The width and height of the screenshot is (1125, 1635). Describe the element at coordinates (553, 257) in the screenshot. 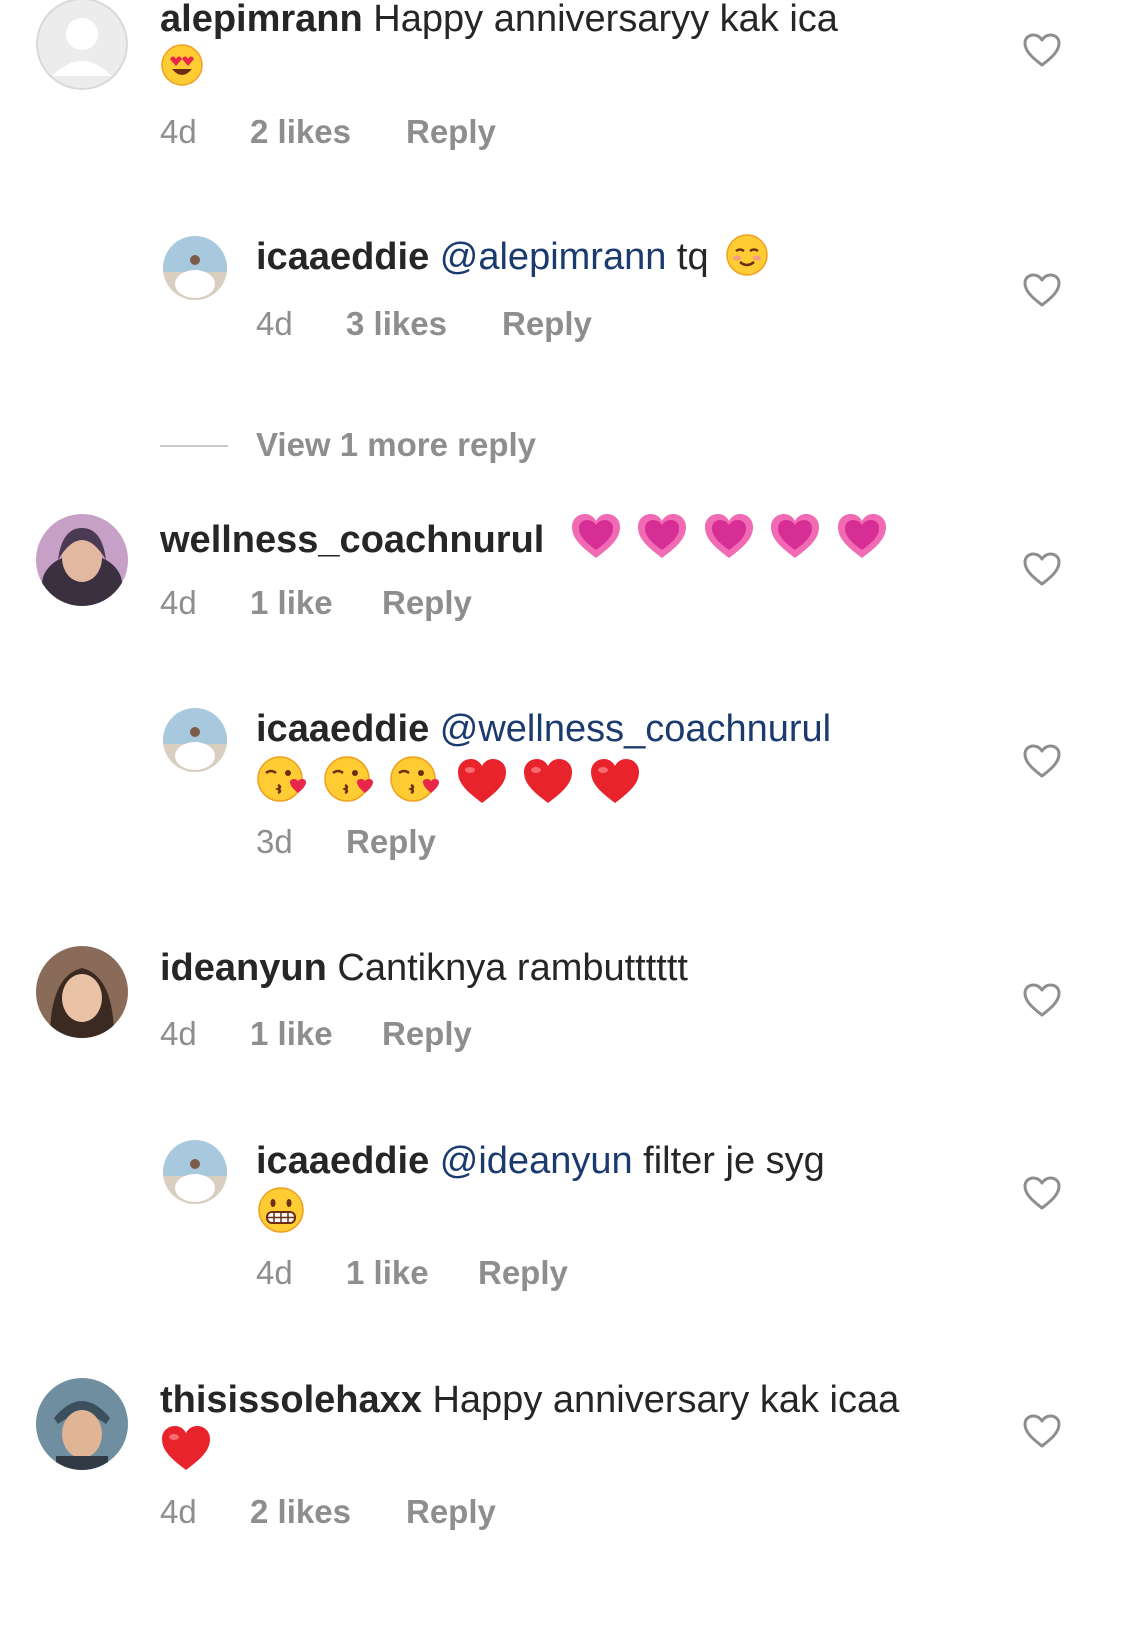

I see `mention-link: @alepimrann` at that location.